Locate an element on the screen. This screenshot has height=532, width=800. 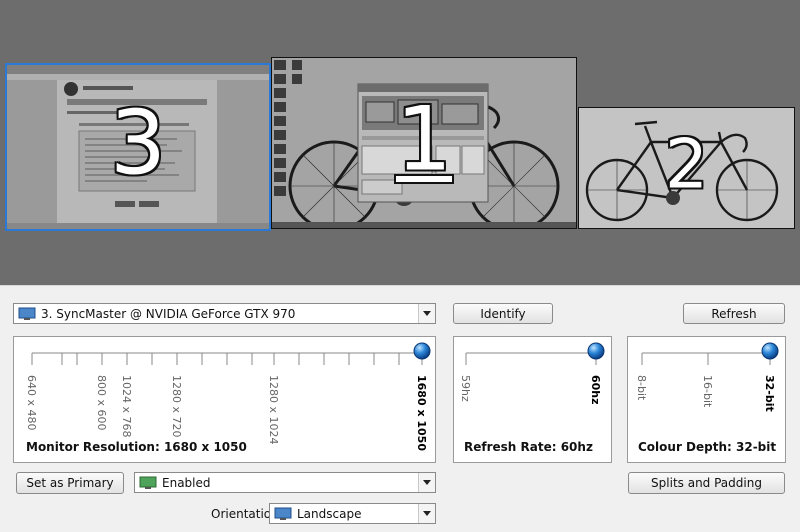
colour-depth-tick-label-selected: 32-bit is located at coordinates (769, 393).